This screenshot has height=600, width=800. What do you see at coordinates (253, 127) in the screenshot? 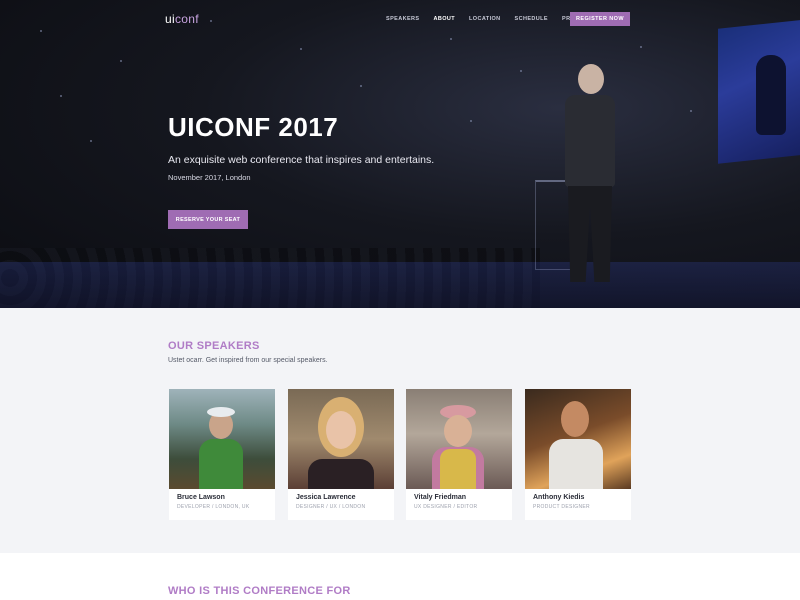
I see `hero-title: UICONF 2017` at bounding box center [253, 127].